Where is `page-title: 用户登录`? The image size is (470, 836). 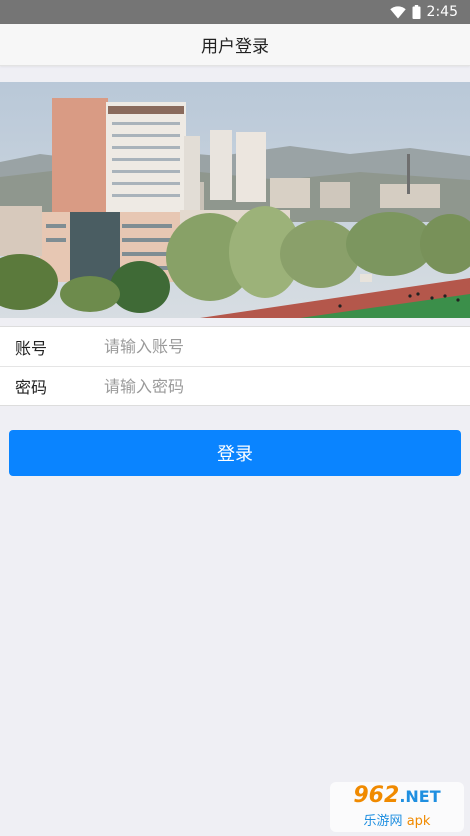
page-title: 用户登录 is located at coordinates (235, 47).